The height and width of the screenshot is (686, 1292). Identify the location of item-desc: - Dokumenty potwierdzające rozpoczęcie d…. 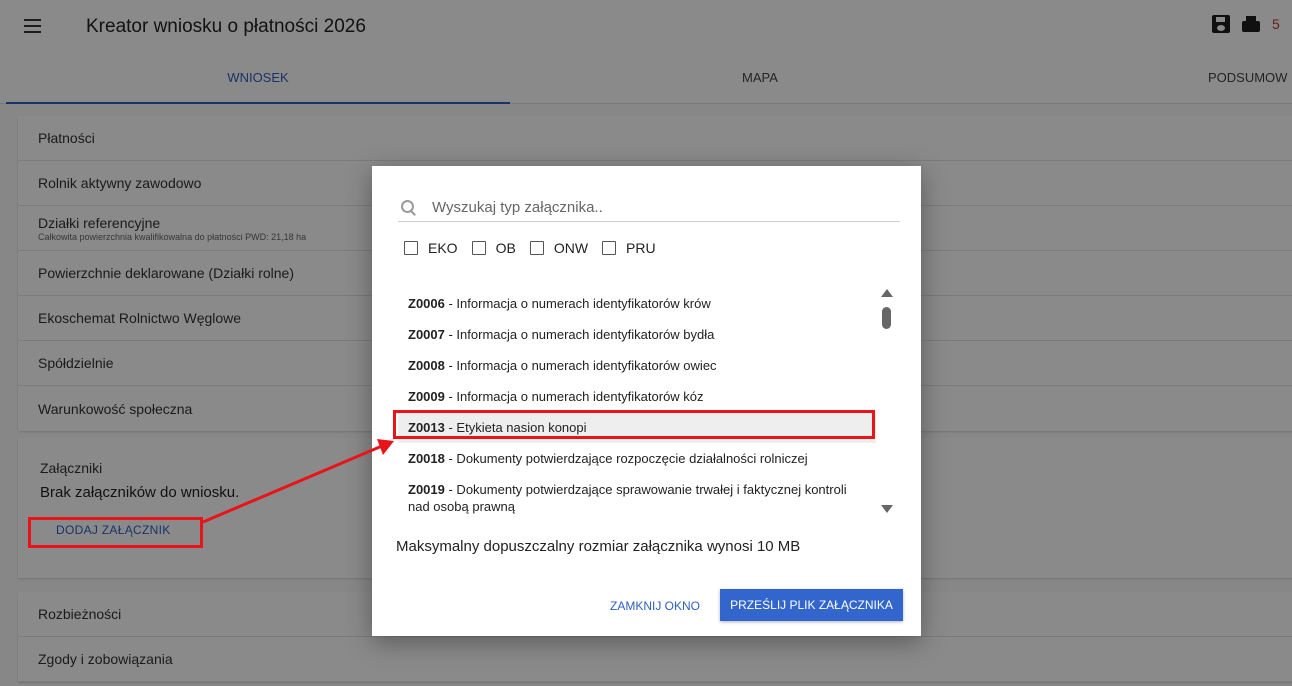
(626, 458).